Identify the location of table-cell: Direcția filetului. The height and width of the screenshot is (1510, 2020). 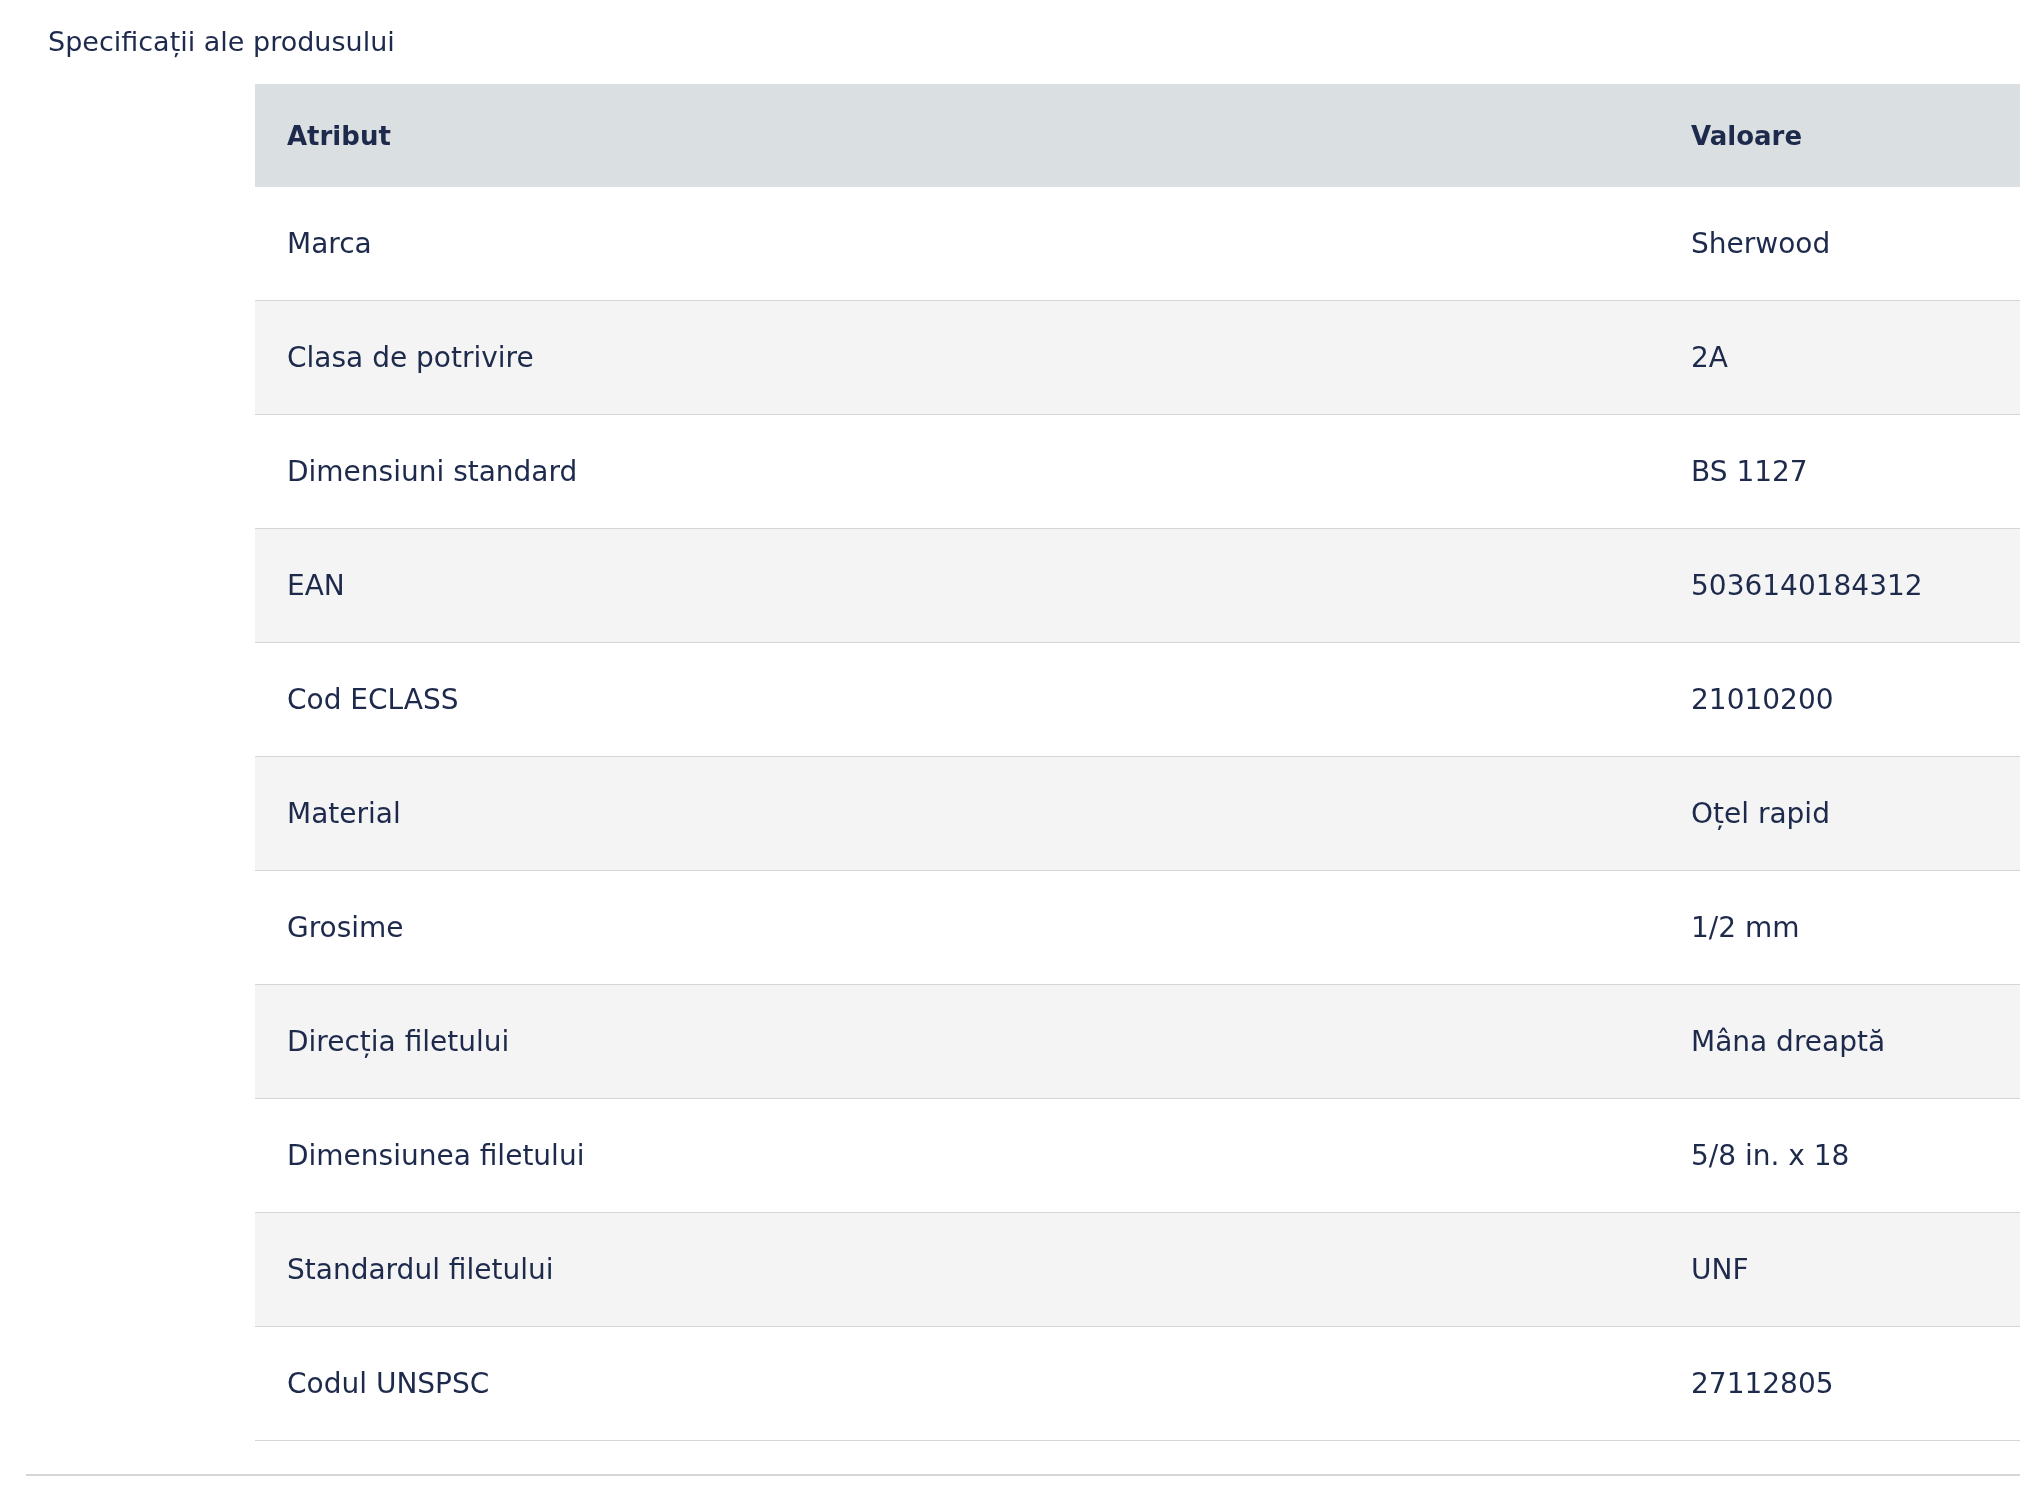
(957, 1041).